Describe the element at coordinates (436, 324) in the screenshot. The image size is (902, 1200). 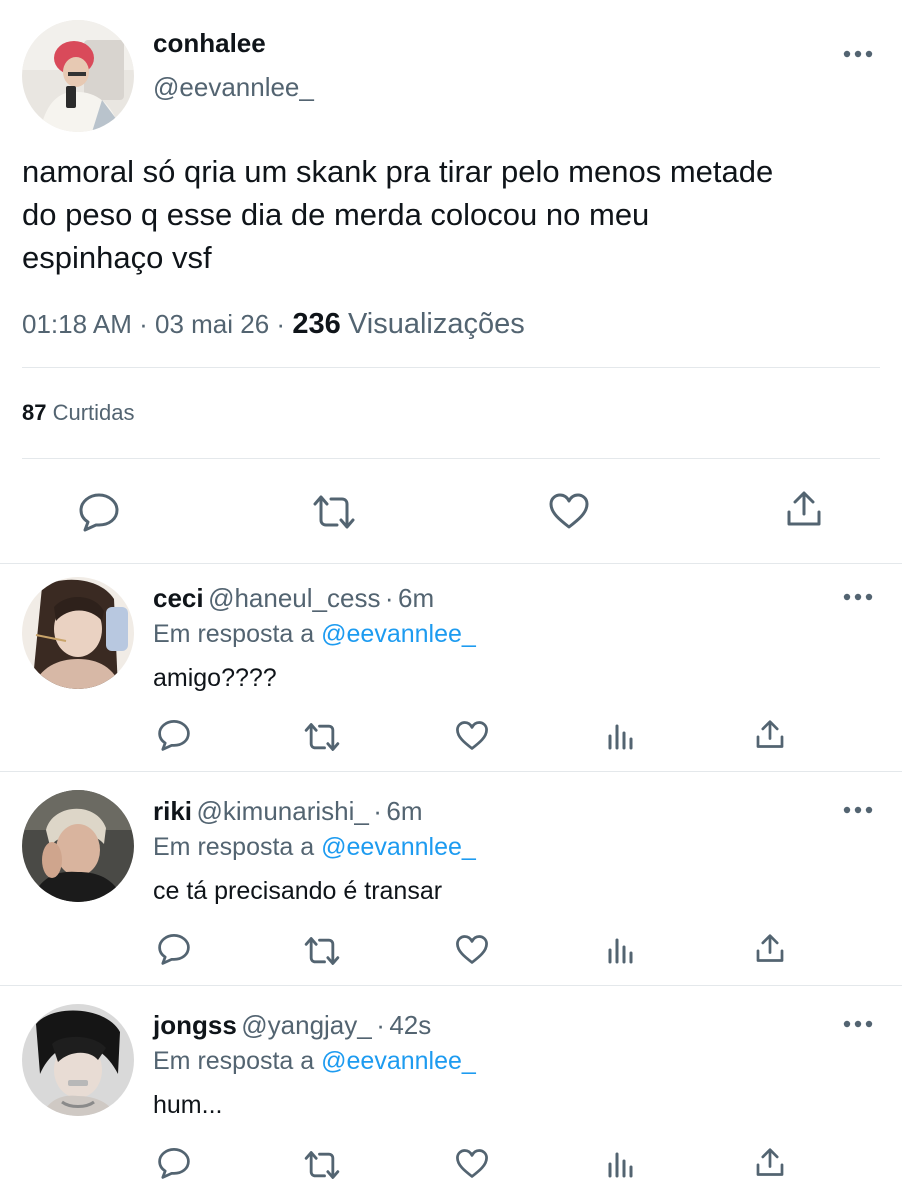
I see `views-label: Visualizações` at that location.